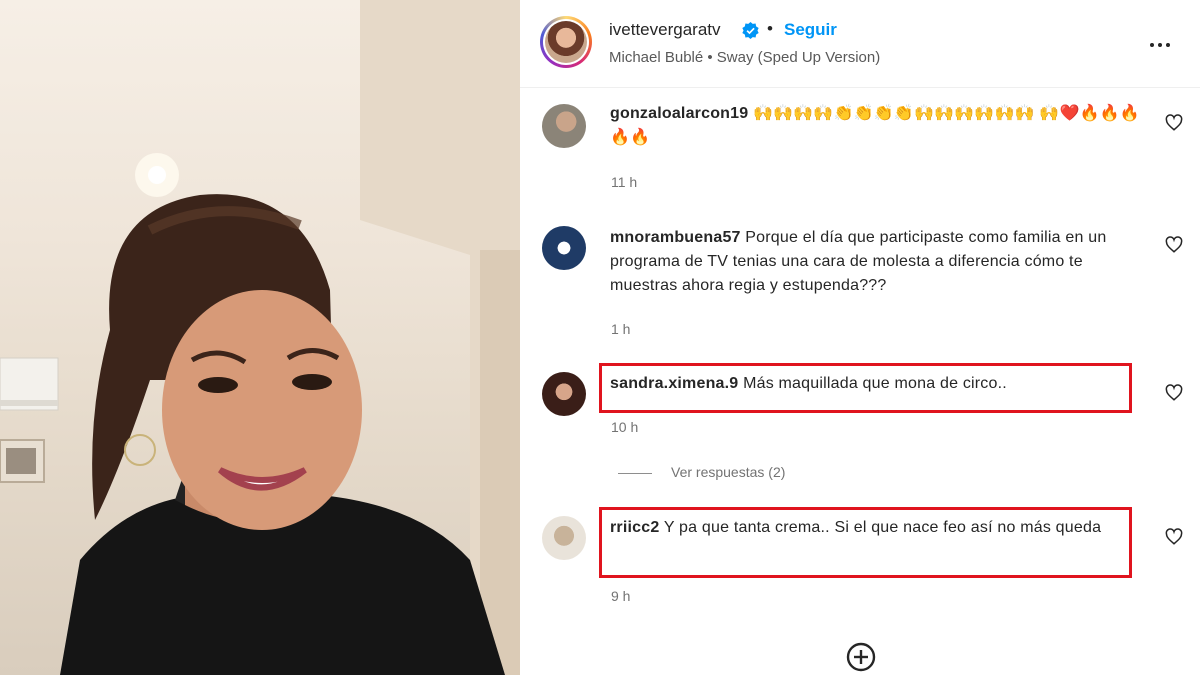 The width and height of the screenshot is (1200, 675). Describe the element at coordinates (675, 237) in the screenshot. I see `comment-username: mnorambuena57` at that location.